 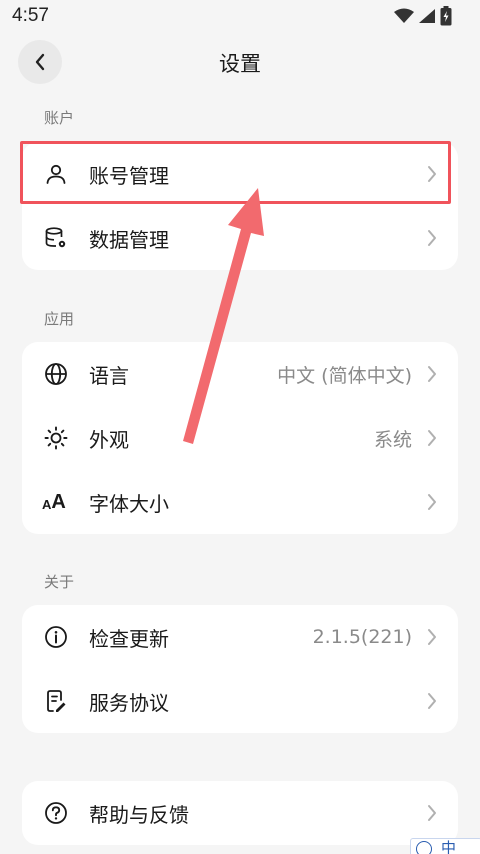 What do you see at coordinates (59, 118) in the screenshot?
I see `section-label-account: 账户` at bounding box center [59, 118].